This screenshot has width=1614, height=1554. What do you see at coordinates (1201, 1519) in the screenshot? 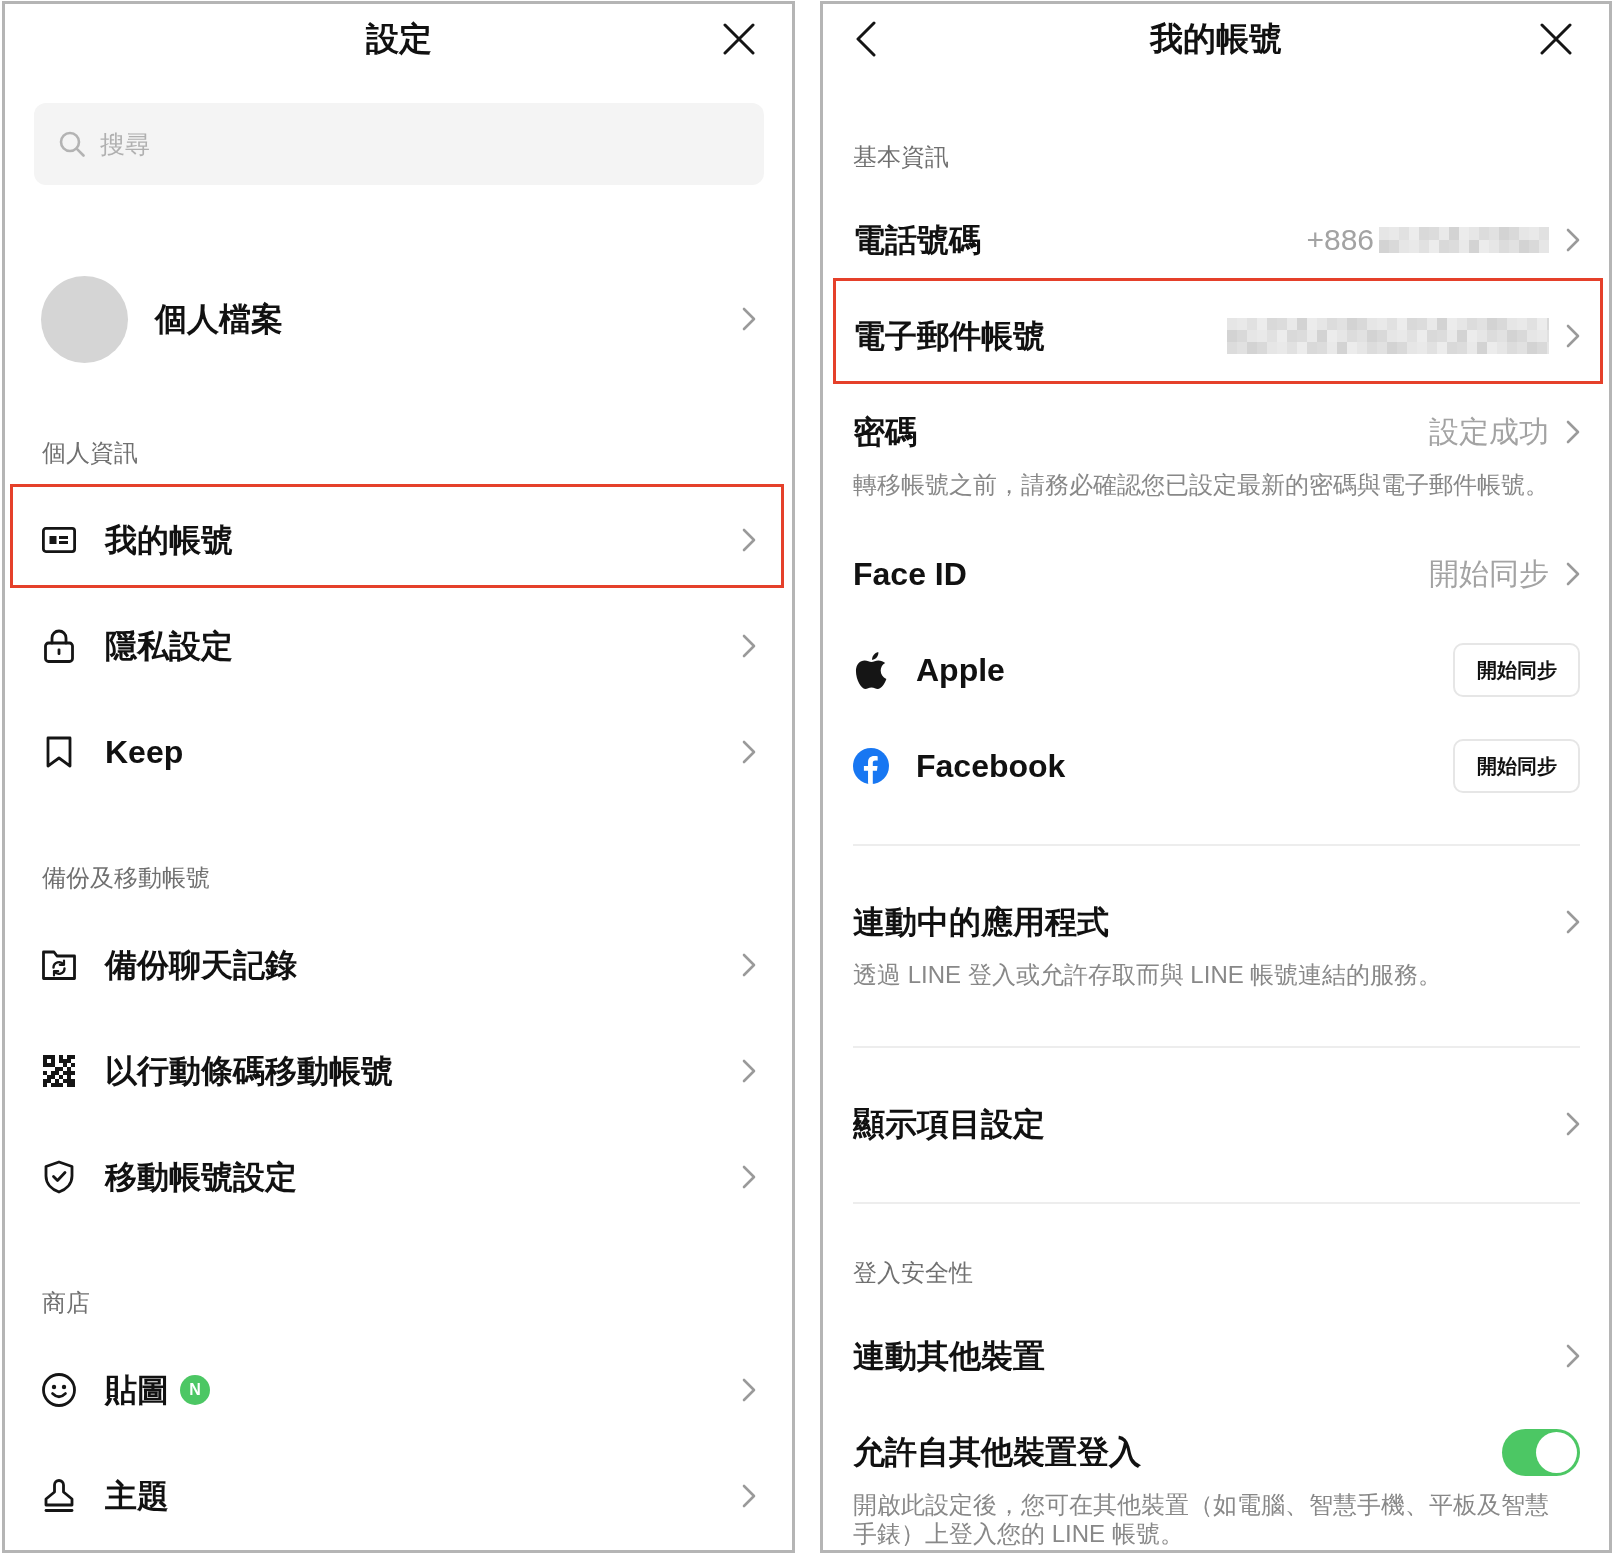
I see `item-description: 開啟此設定後，您可在其他裝置（如電腦、智慧手機、平板及智慧手錶）上登入您的 LINE 帳號。` at bounding box center [1201, 1519].